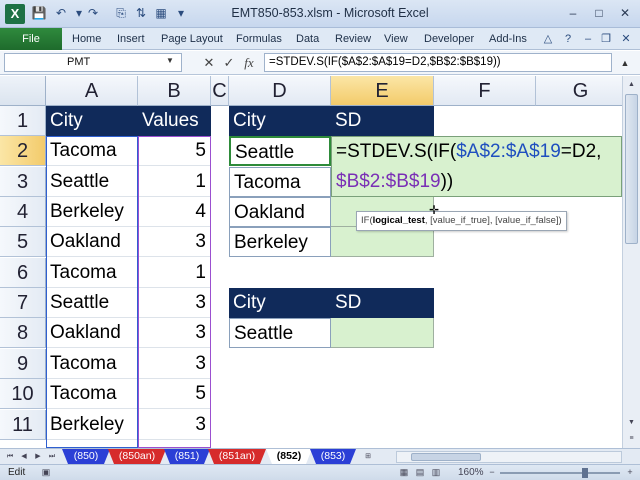 The width and height of the screenshot is (640, 480). I want to click on table1-city-cell: Oakland, so click(280, 212).